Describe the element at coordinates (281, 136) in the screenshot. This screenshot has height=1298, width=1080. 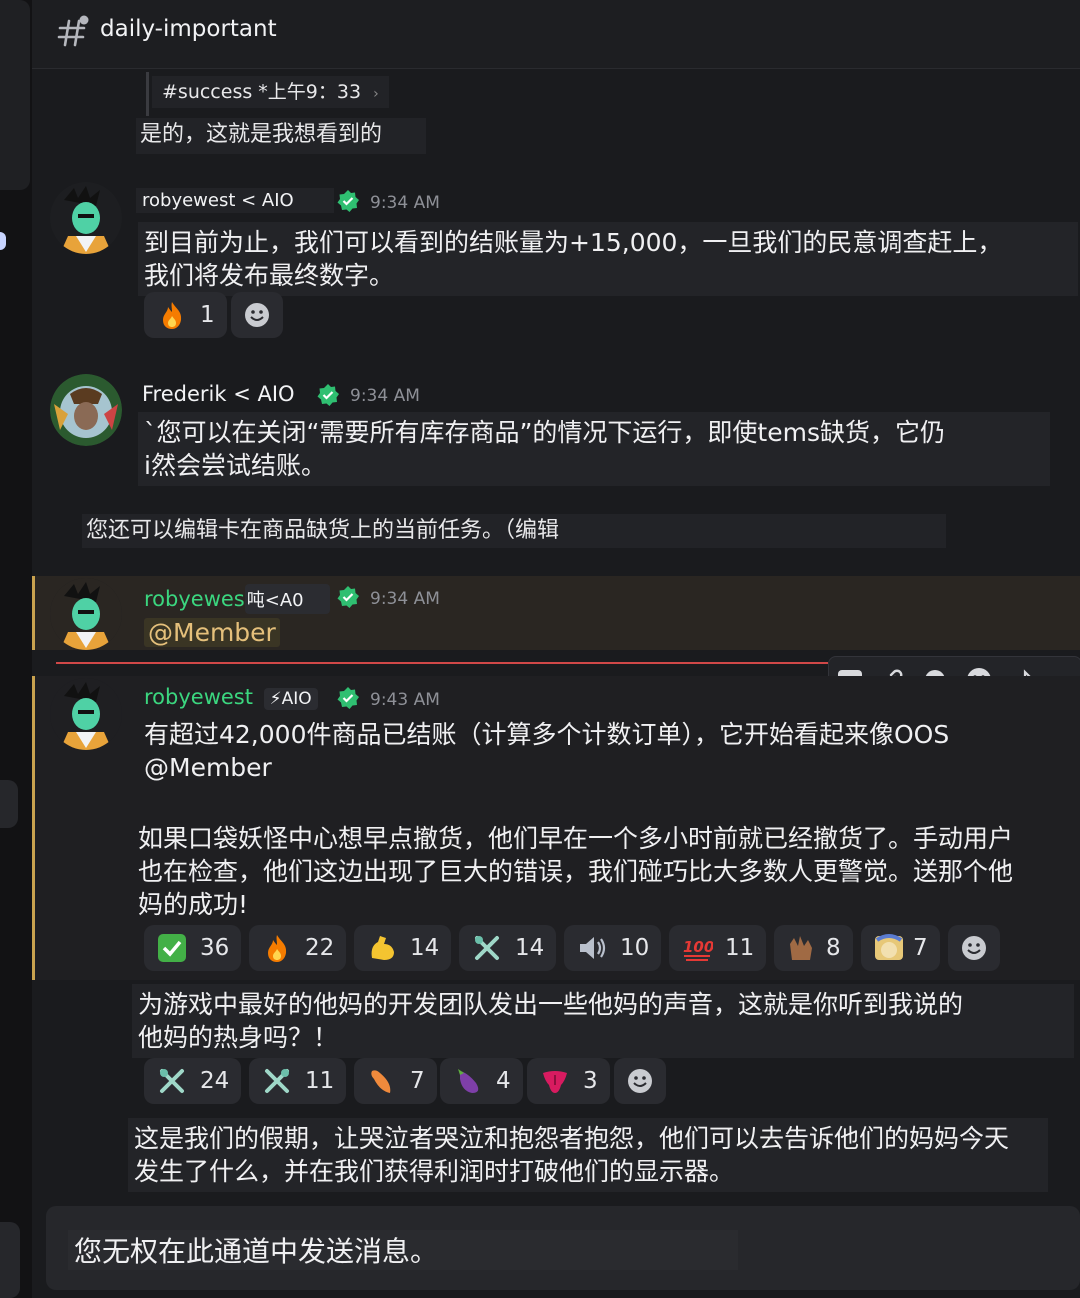
I see `message-text: 是的，这就是我想看到的` at that location.